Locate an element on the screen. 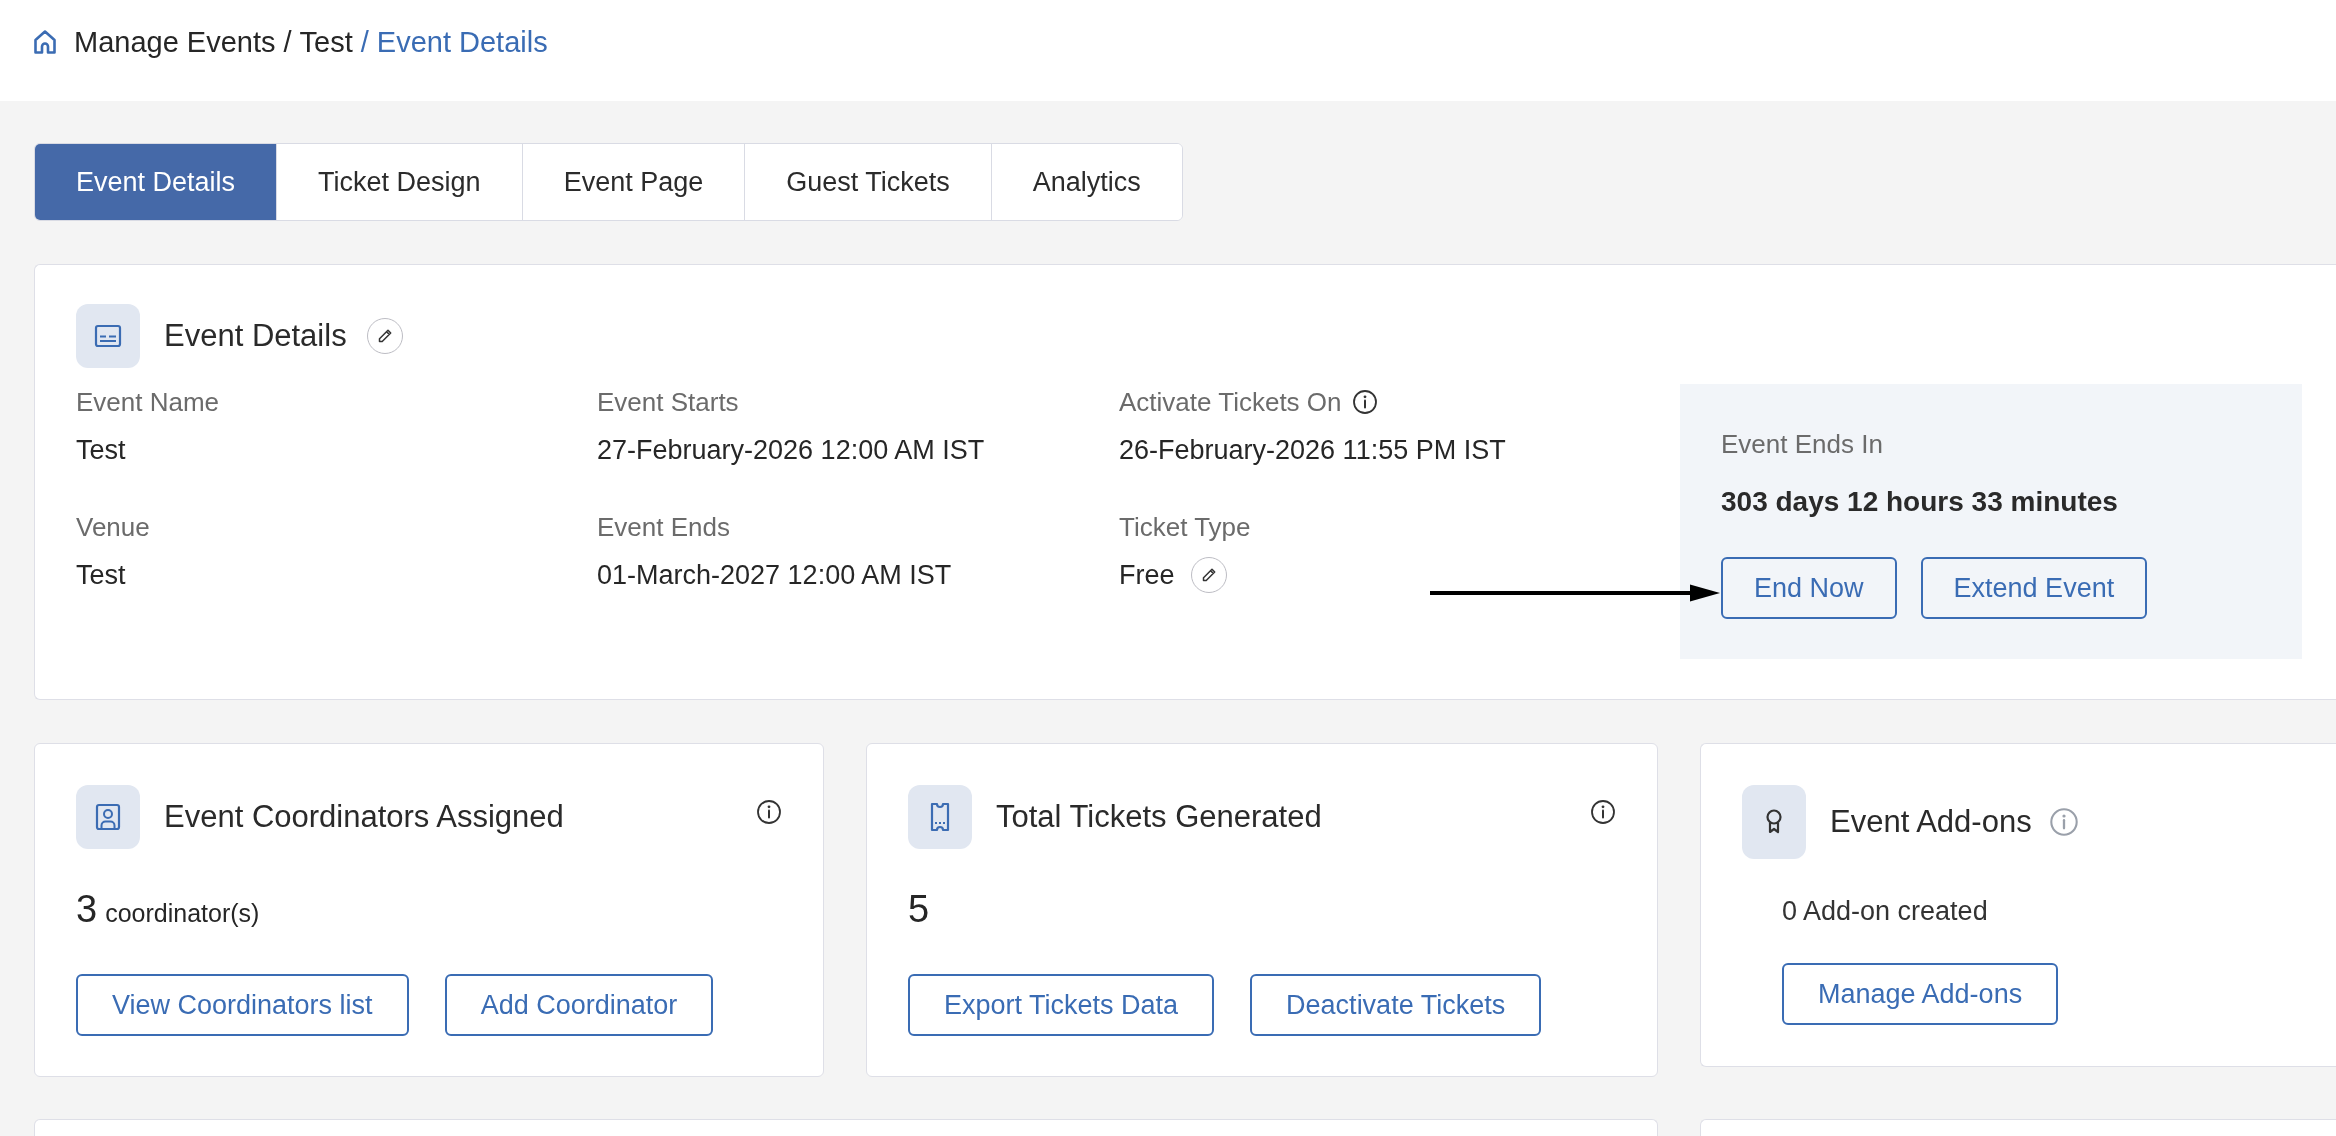  breadcrumb-link: Event Details is located at coordinates (462, 42).